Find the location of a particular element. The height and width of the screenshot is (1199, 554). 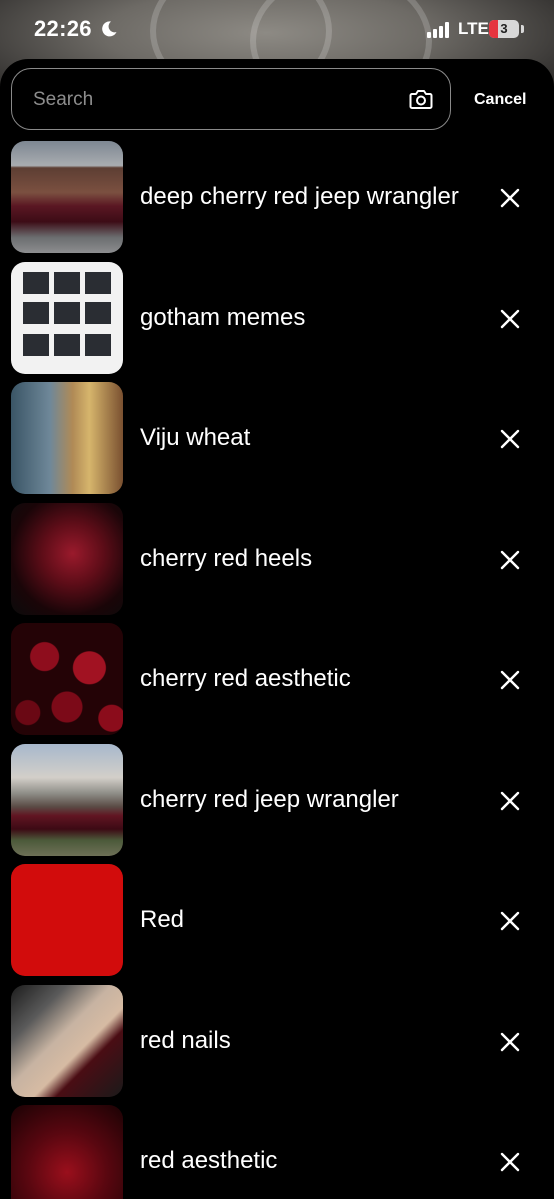

status-time: 22:26 is located at coordinates (63, 28).